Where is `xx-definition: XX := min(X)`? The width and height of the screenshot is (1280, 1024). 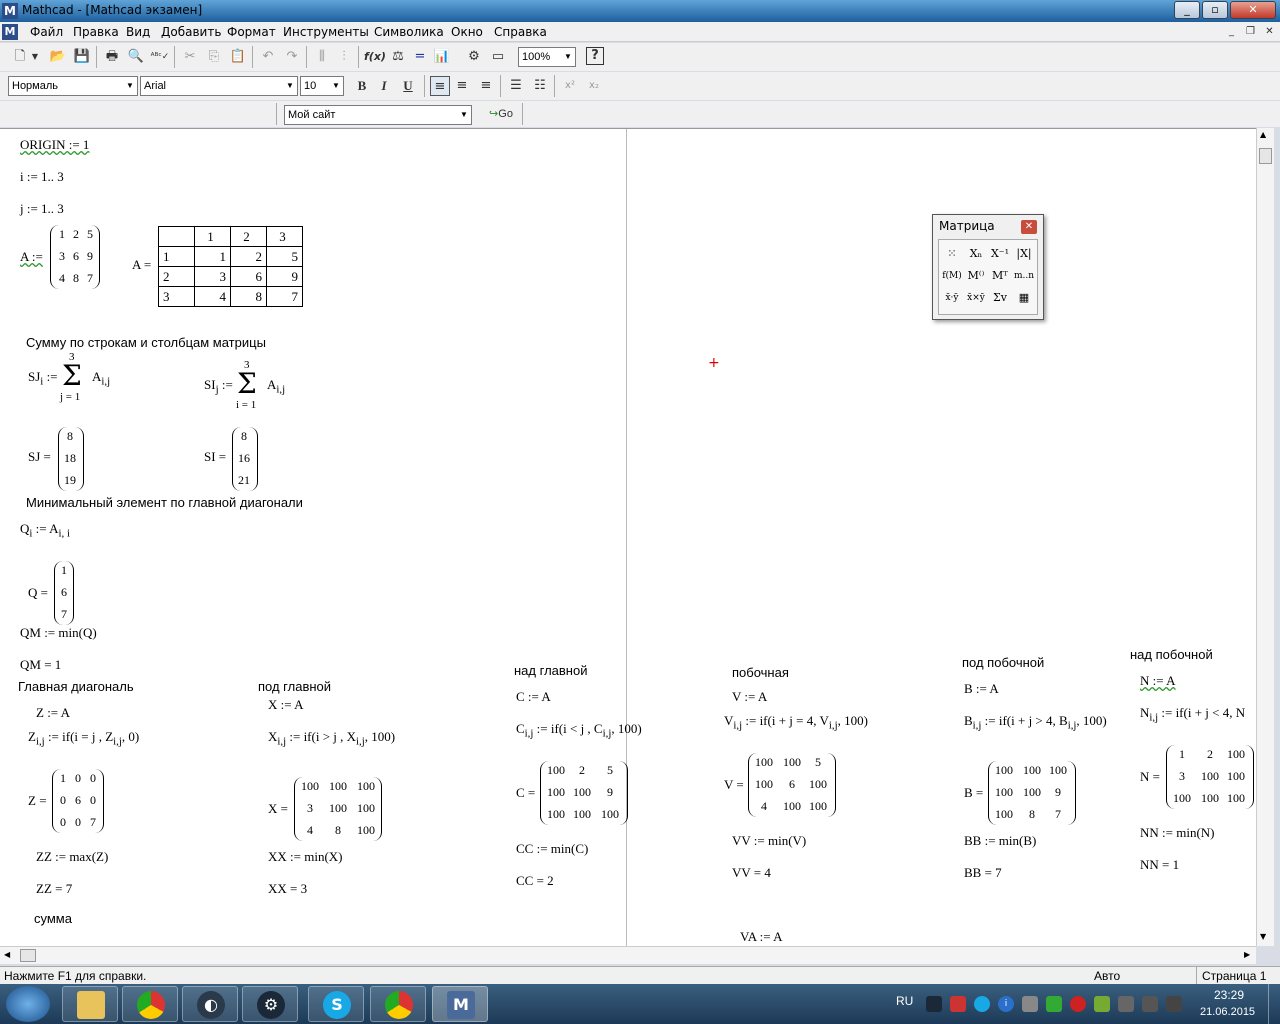 xx-definition: XX := min(X) is located at coordinates (305, 857).